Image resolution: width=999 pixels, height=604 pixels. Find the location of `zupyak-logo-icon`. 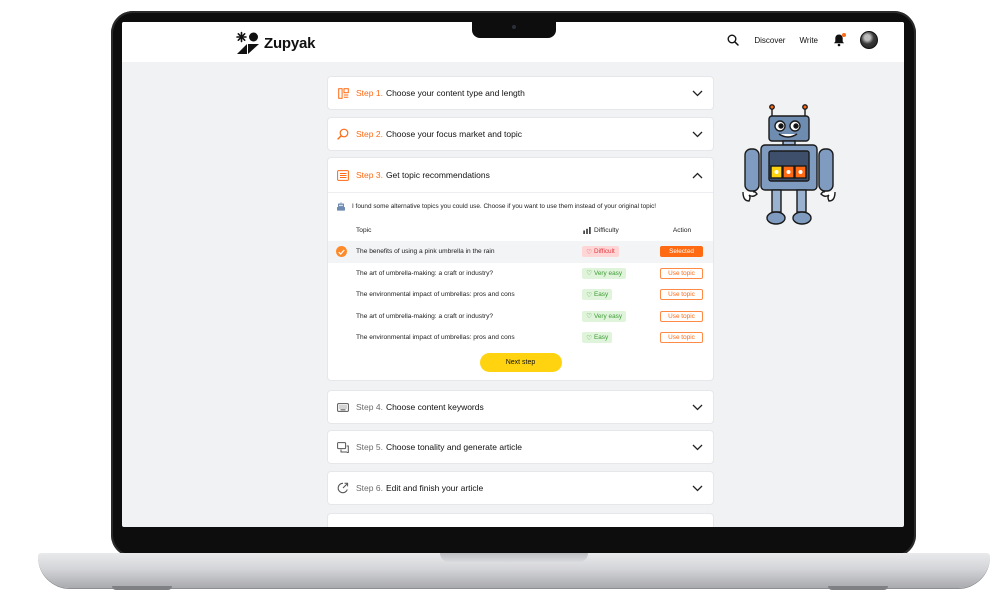

zupyak-logo-icon is located at coordinates (247, 42).